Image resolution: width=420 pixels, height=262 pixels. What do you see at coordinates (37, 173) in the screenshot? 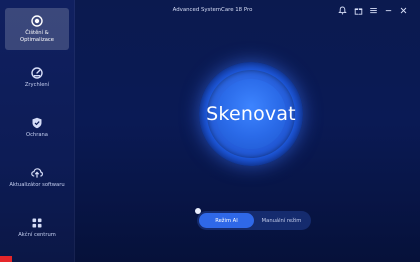
I see `cloud-upload-icon` at bounding box center [37, 173].